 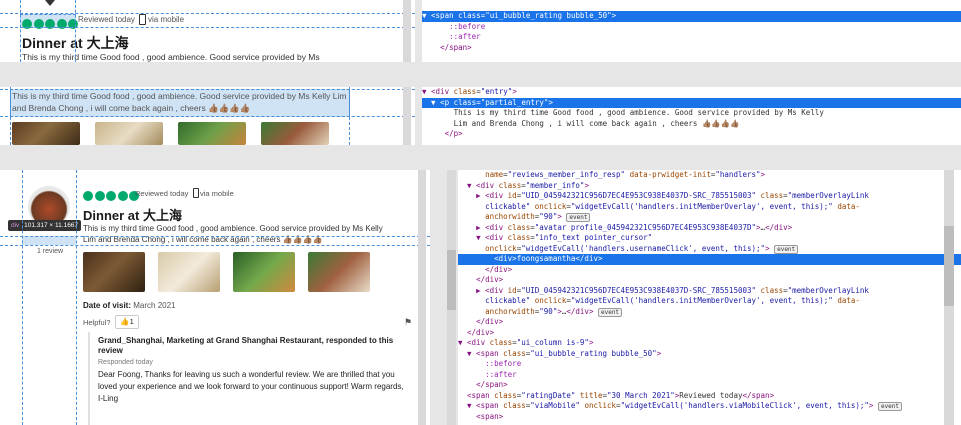 What do you see at coordinates (154, 305) in the screenshot?
I see `date-value: March 2021` at bounding box center [154, 305].